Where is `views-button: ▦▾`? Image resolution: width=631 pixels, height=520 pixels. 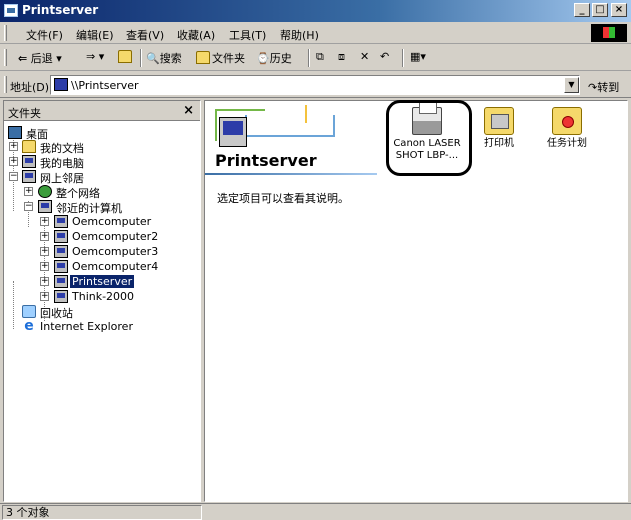
views-button: ▦▾ is located at coordinates (418, 56).